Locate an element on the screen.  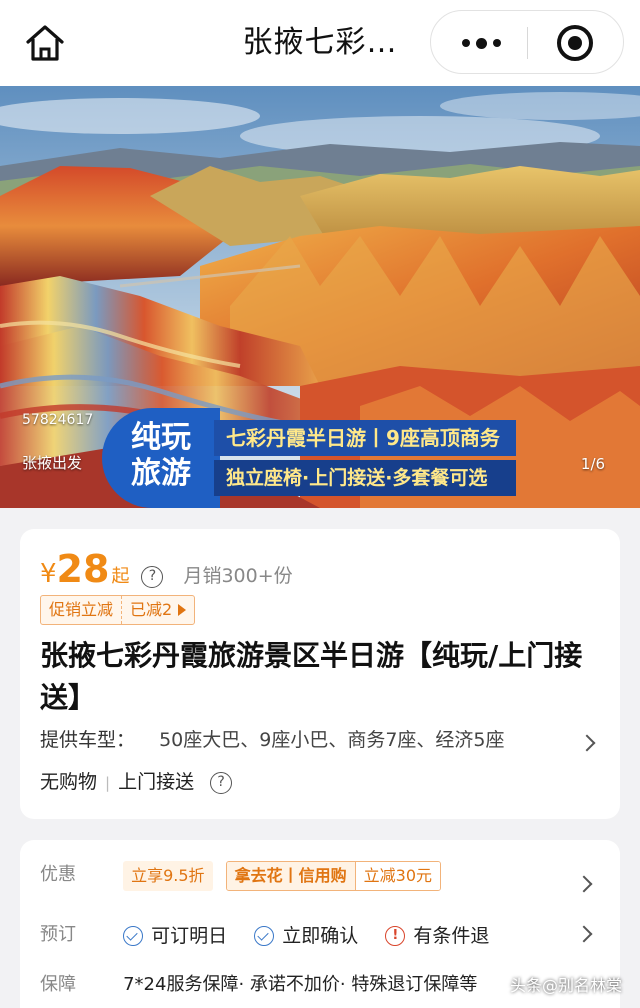
mini-program-capsule is located at coordinates (527, 42).